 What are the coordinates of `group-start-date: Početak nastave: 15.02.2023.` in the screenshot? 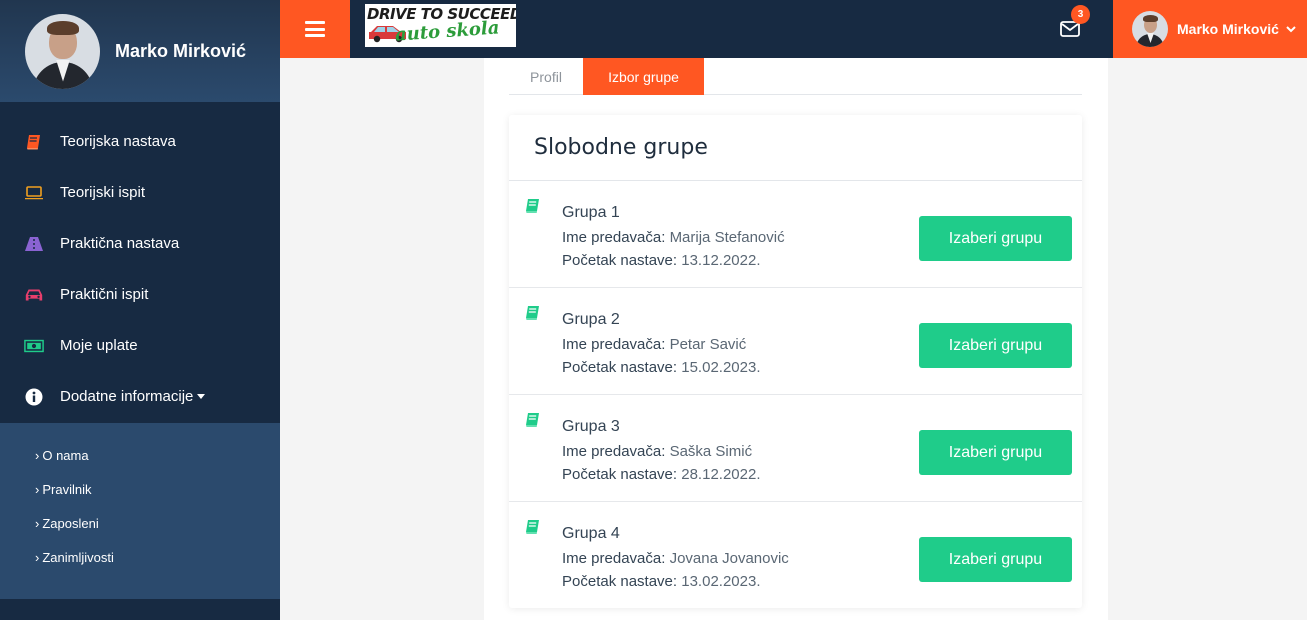 It's located at (661, 367).